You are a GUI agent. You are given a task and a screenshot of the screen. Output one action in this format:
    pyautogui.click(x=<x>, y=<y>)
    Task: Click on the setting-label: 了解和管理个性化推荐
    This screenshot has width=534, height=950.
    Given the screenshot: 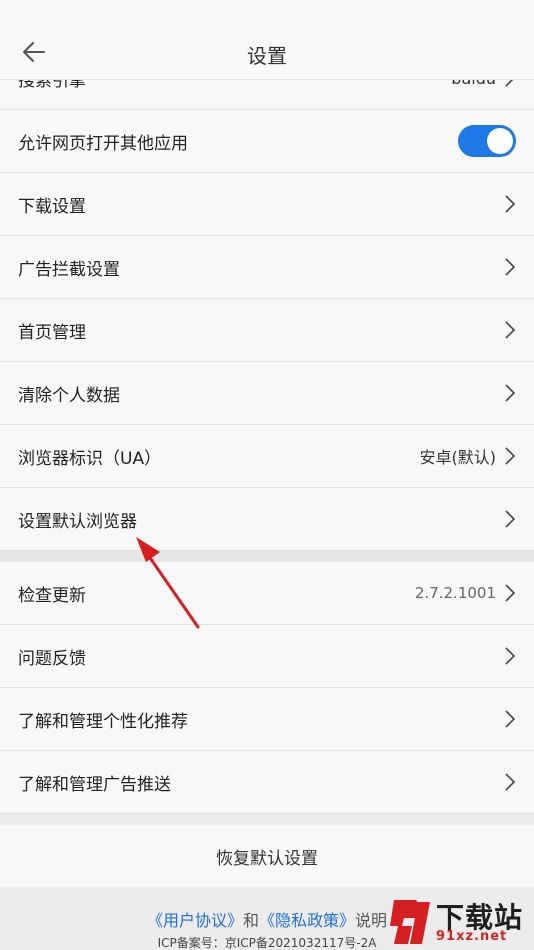 What is the action you would take?
    pyautogui.click(x=103, y=721)
    